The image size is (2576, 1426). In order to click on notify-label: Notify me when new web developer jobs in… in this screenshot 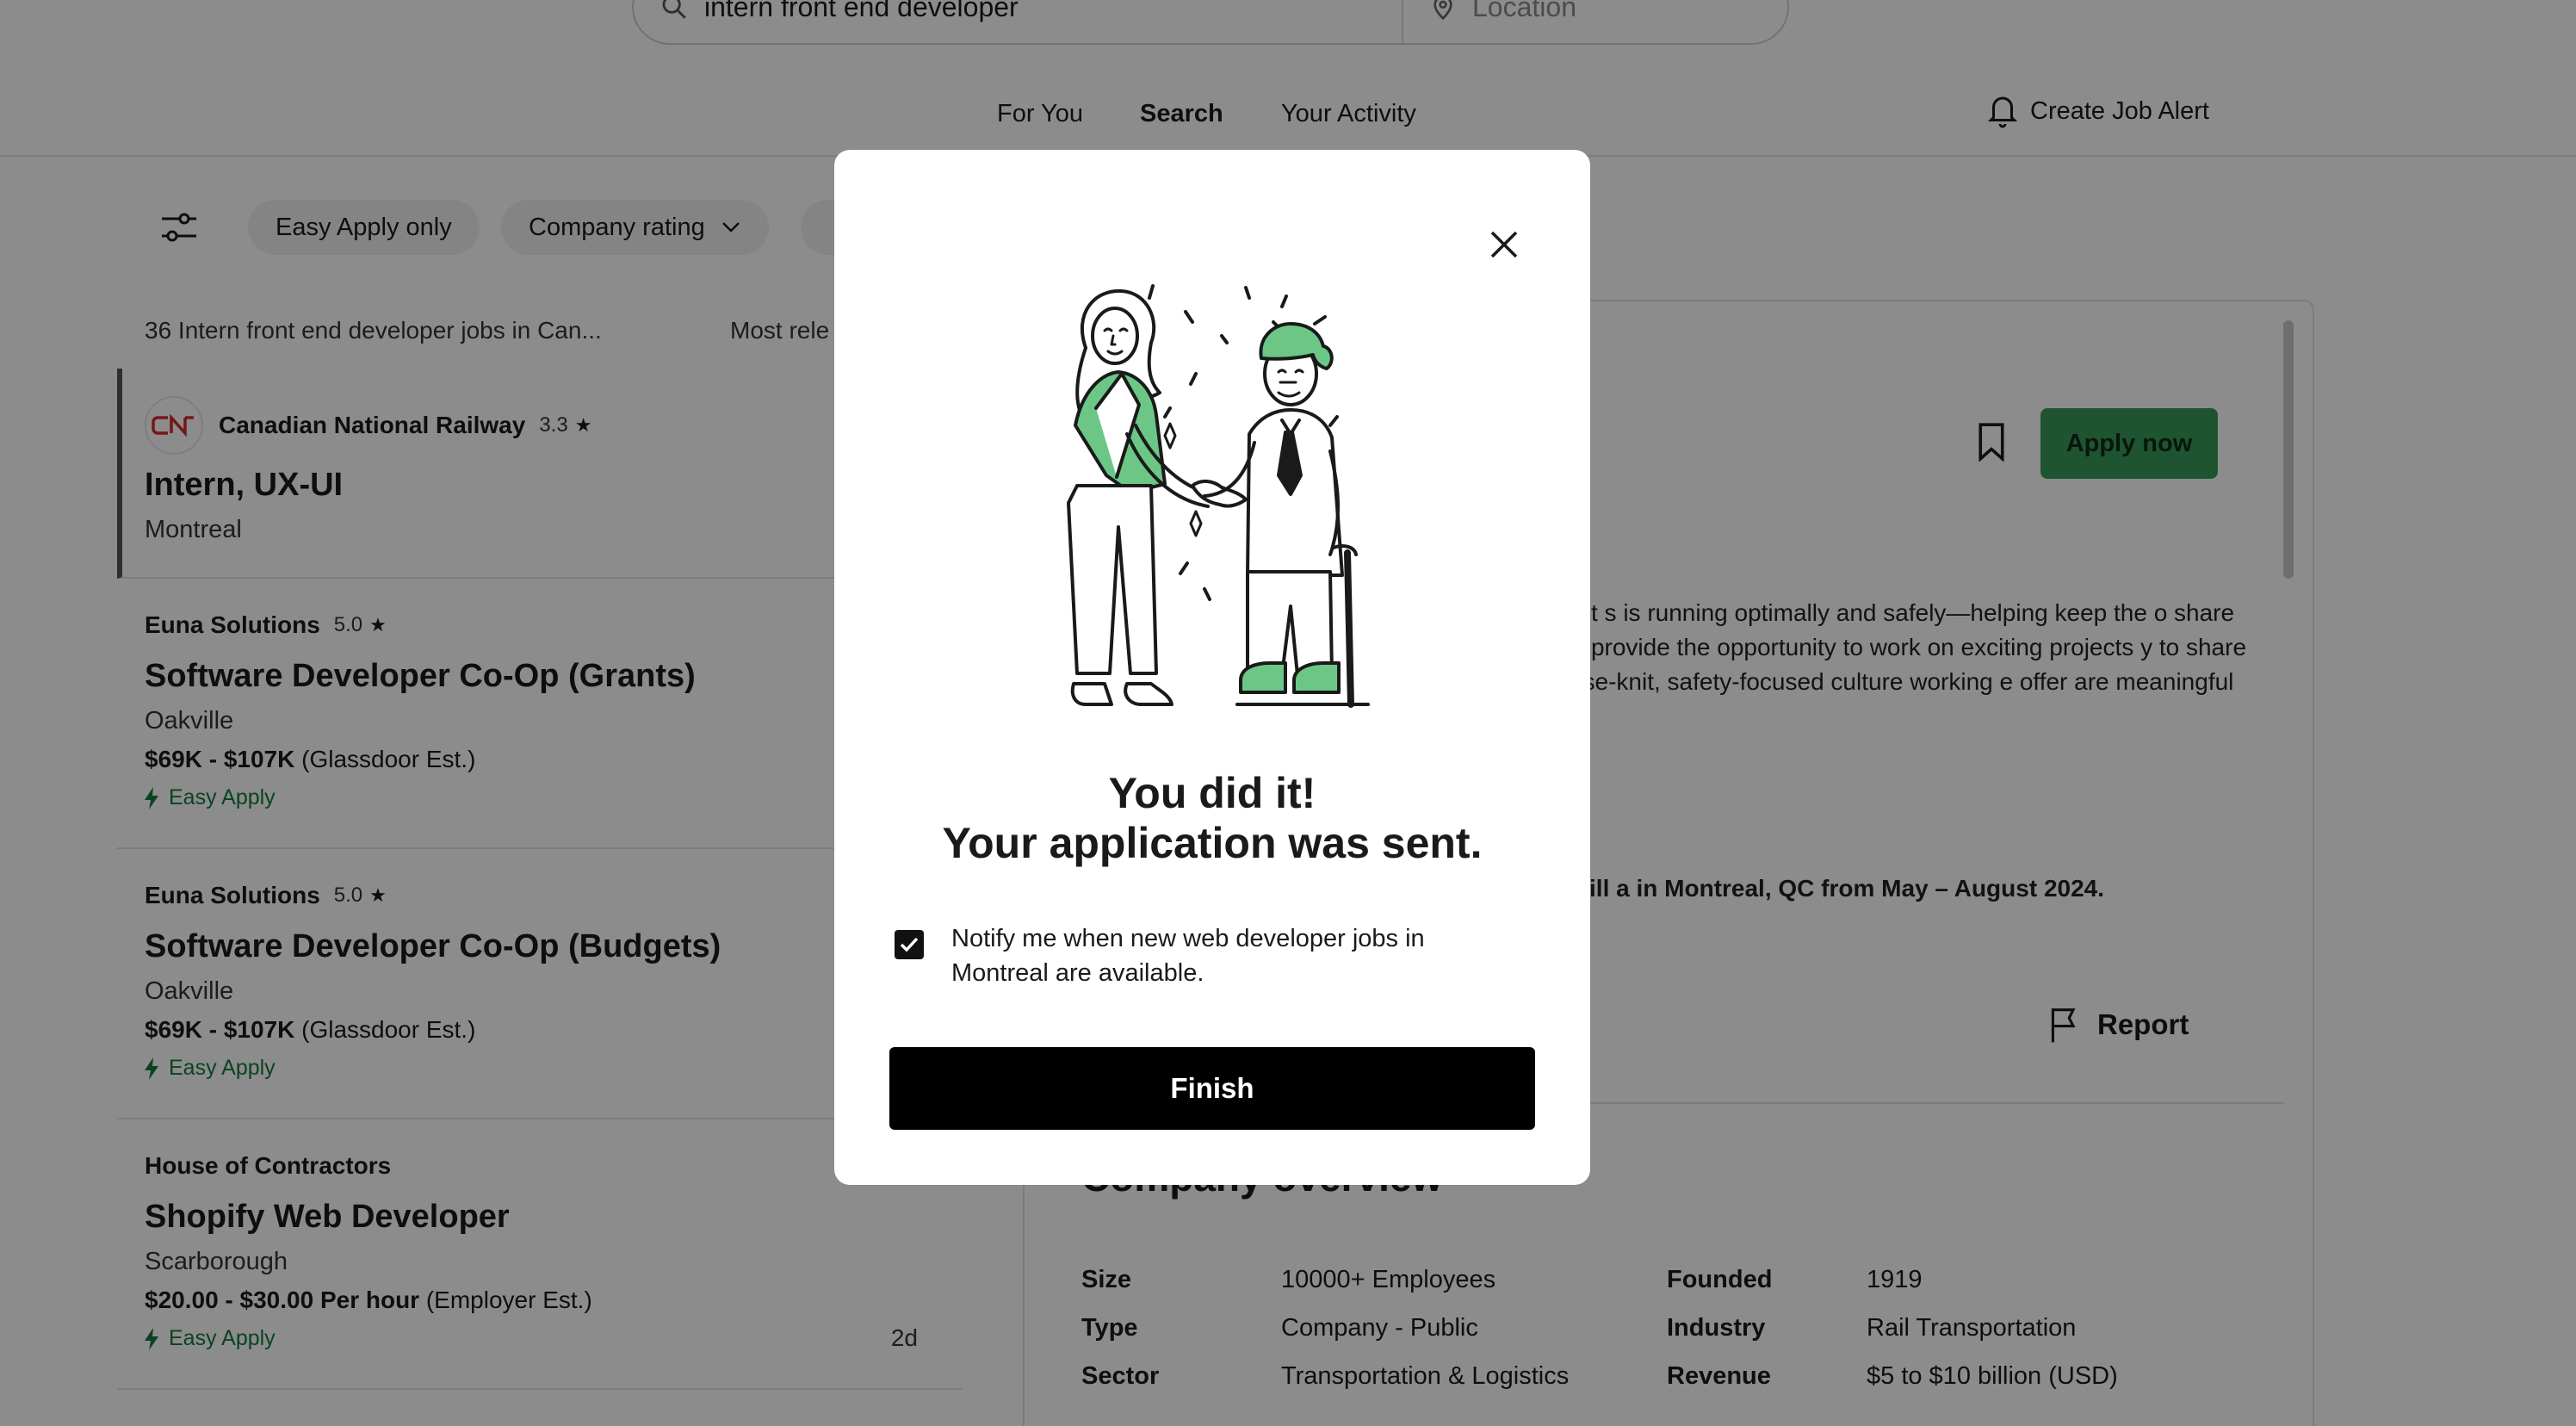, I will do `click(1188, 956)`.